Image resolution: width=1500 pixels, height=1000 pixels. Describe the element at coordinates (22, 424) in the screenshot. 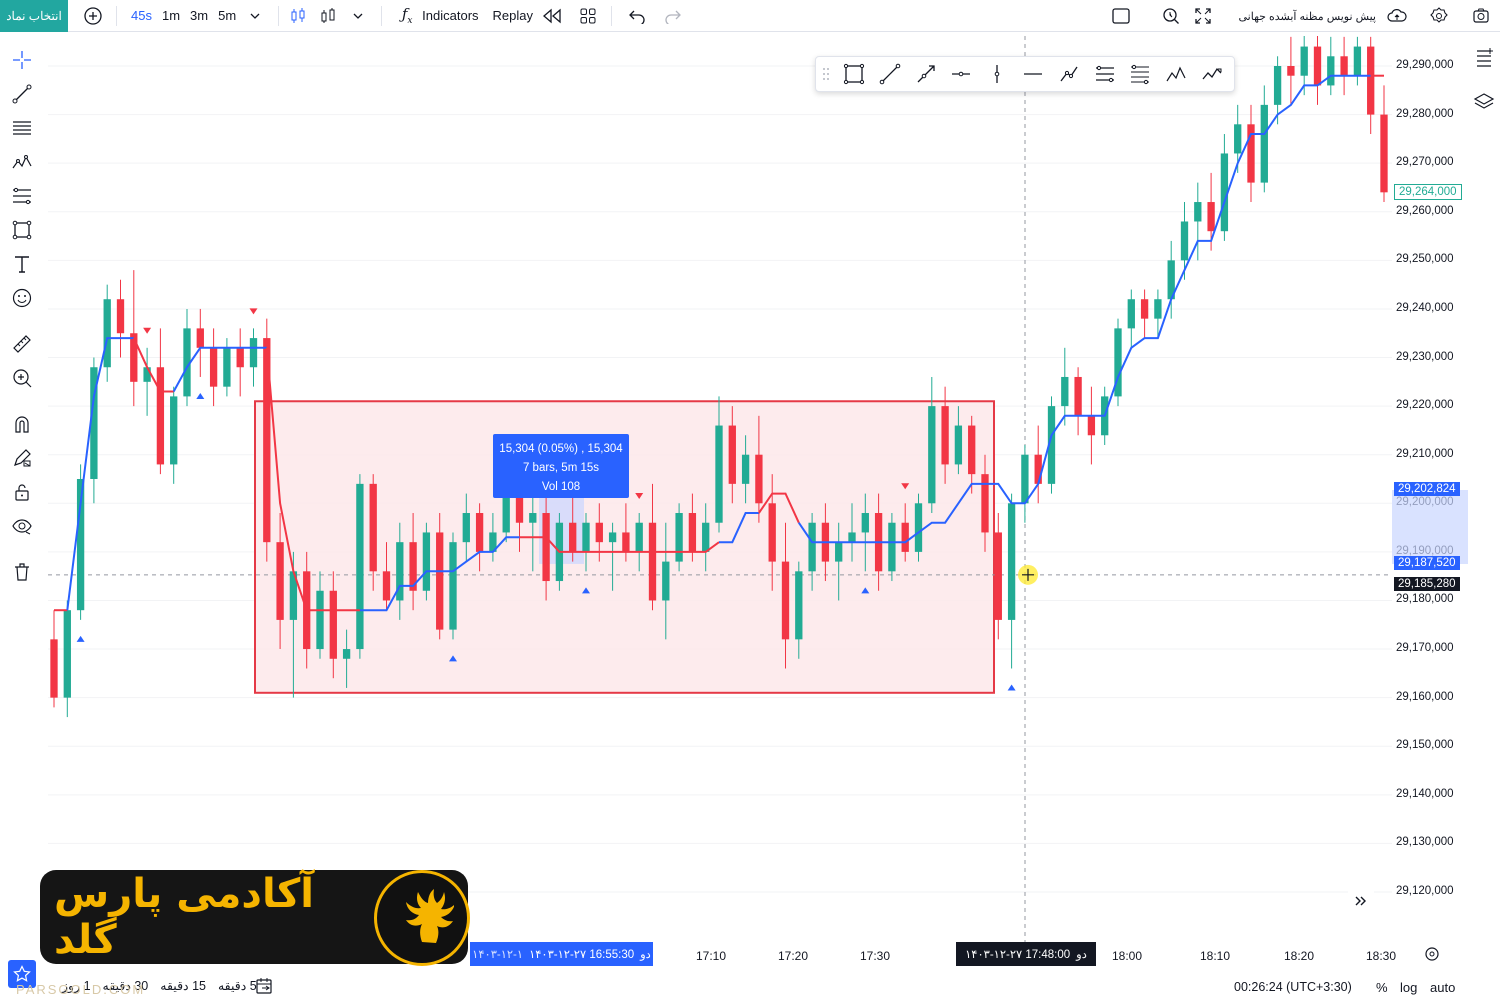

I see `magnet-icon` at that location.